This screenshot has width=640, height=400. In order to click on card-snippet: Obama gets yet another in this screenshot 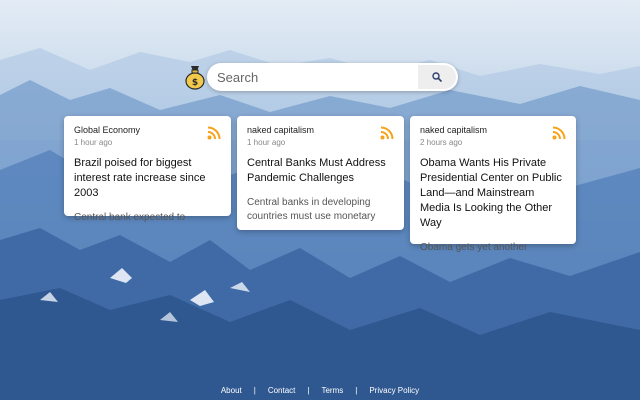, I will do `click(474, 247)`.